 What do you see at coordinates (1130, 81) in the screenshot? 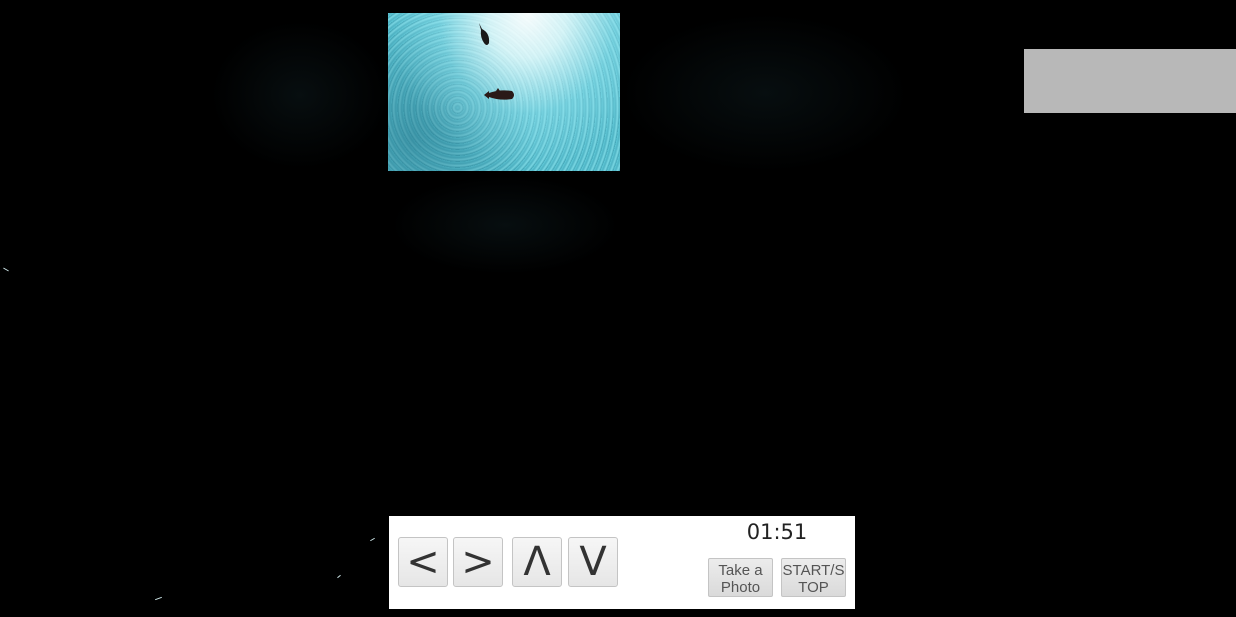
I see `info-panel` at bounding box center [1130, 81].